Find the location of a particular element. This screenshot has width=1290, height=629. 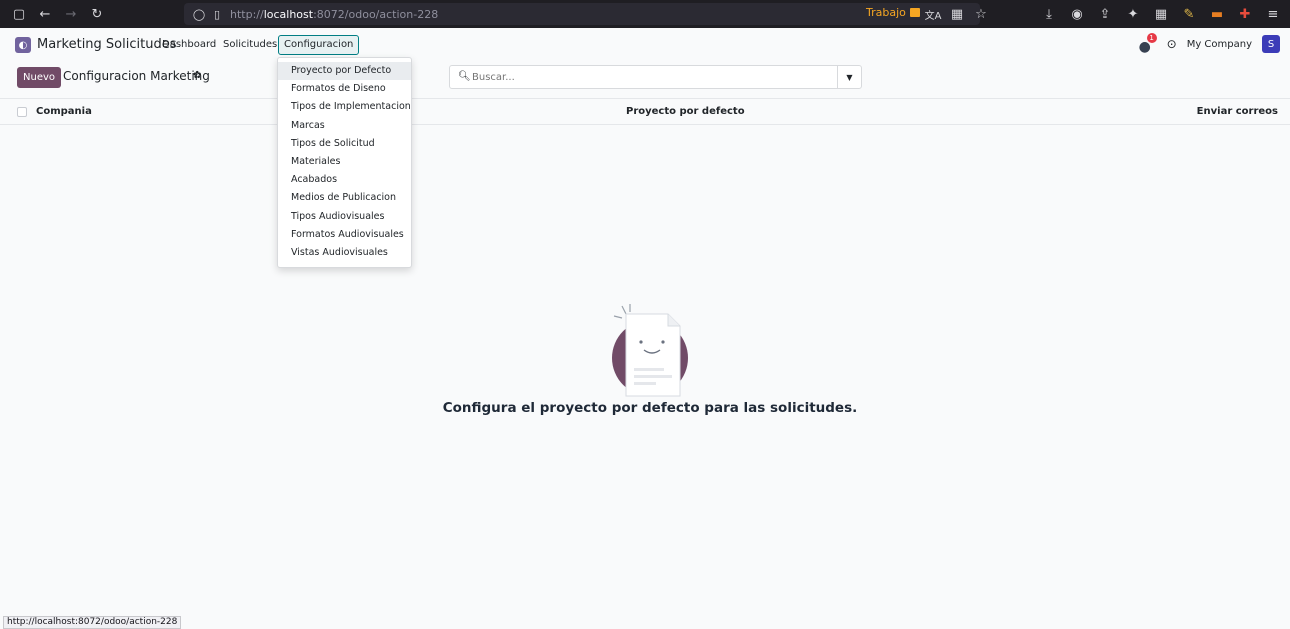

illustration-eye-left is located at coordinates (641, 342).